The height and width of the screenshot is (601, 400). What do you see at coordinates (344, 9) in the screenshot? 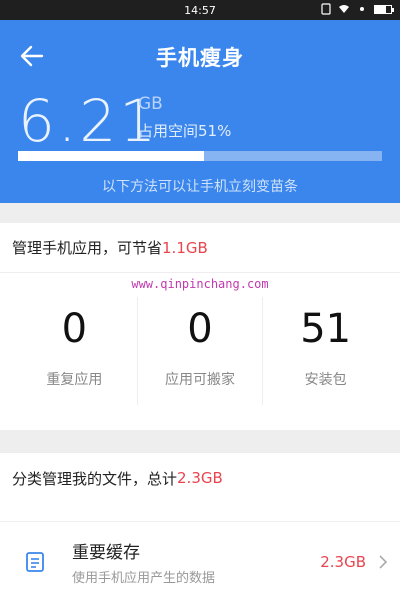
I see `wifi-icon` at bounding box center [344, 9].